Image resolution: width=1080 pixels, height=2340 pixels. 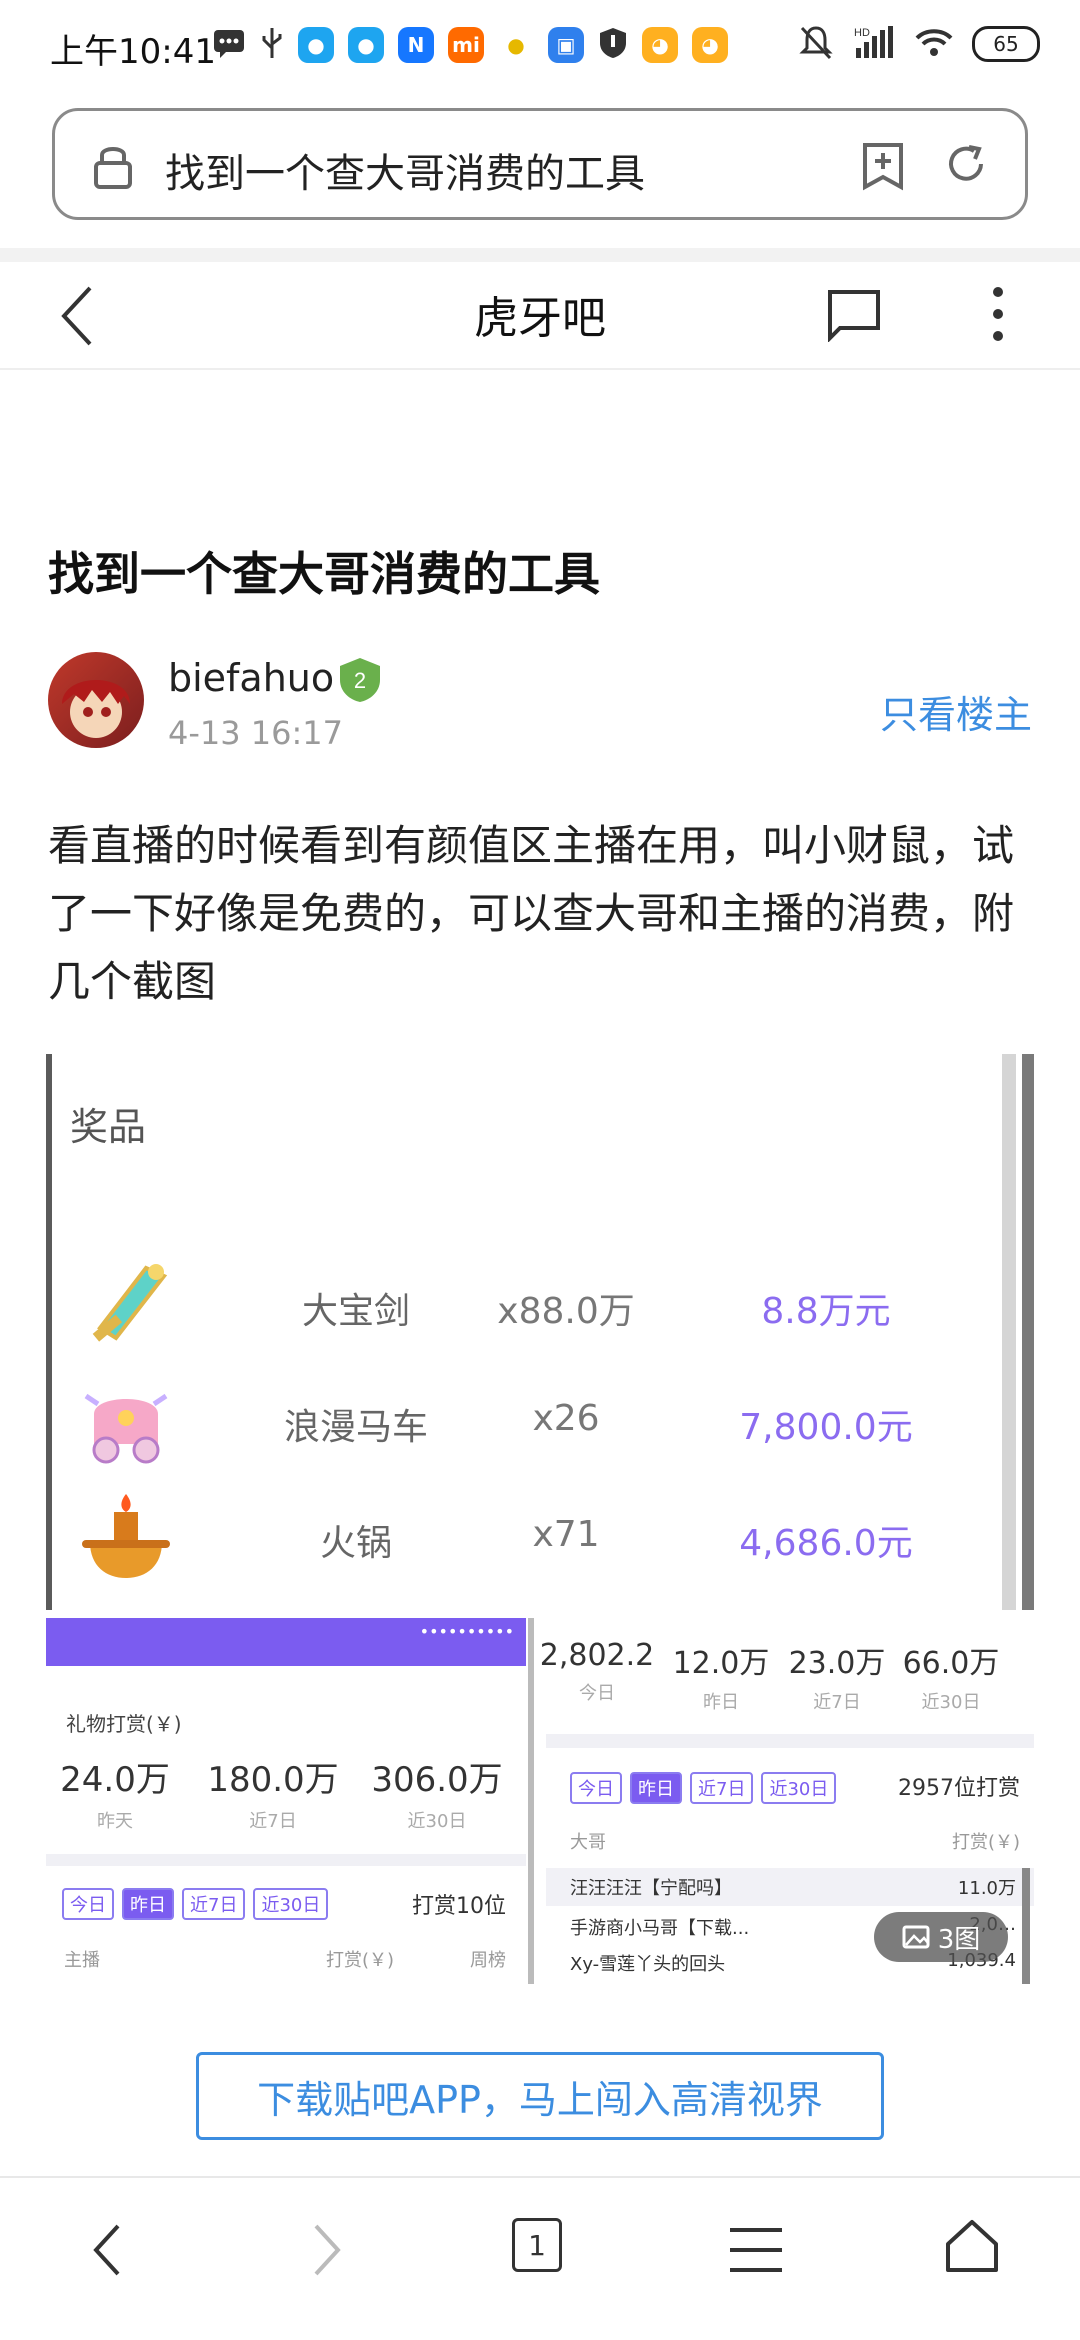 I want to click on svg-text: HD, so click(x=862, y=33).